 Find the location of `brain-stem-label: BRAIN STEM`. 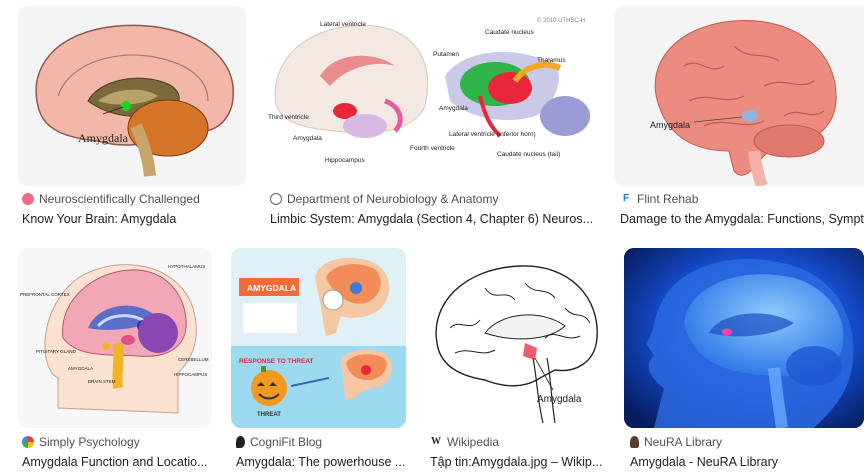

brain-stem-label: BRAIN STEM is located at coordinates (102, 381).